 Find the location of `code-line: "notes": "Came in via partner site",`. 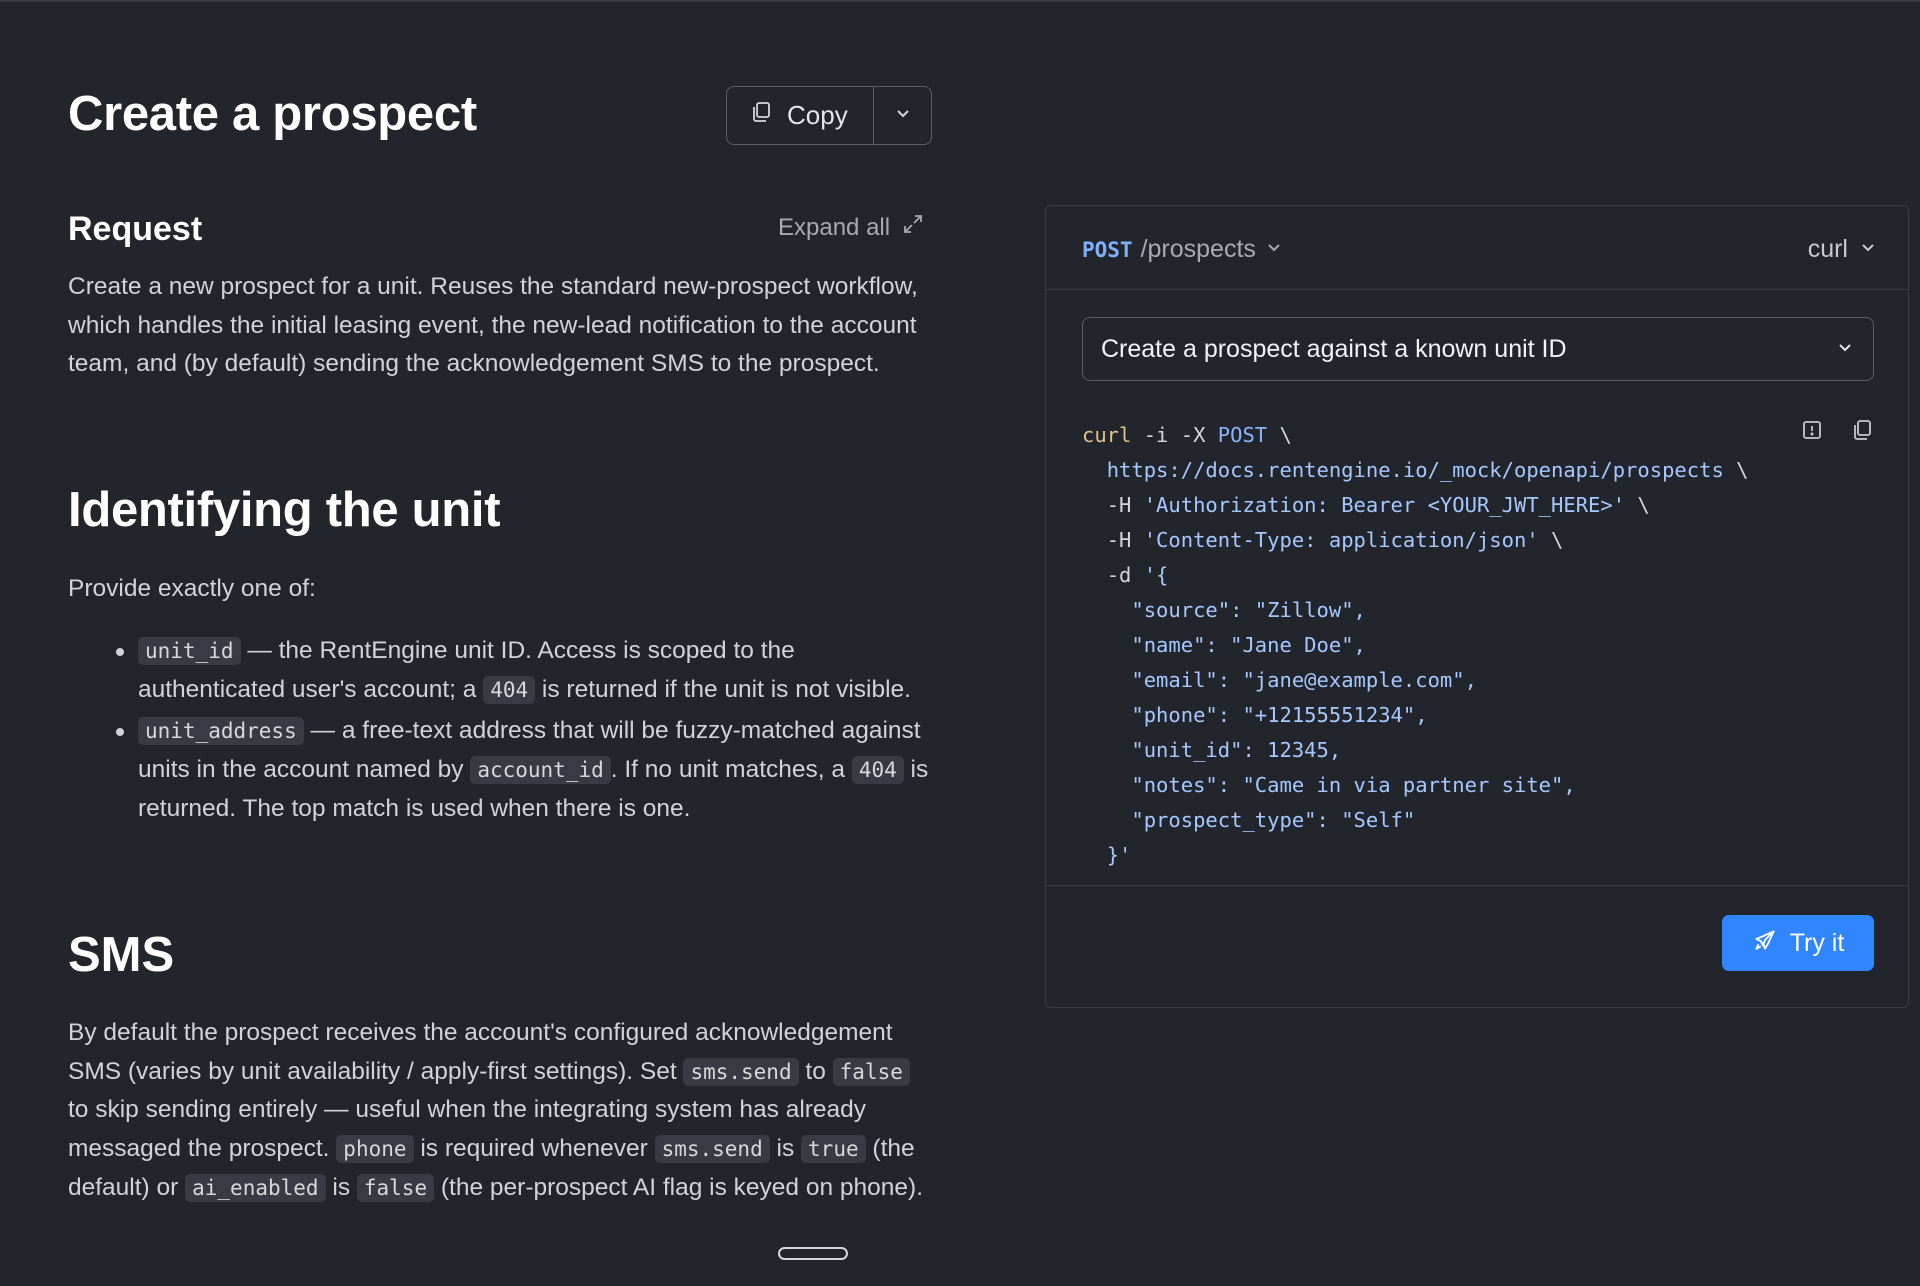

code-line: "notes": "Came in via partner site", is located at coordinates (1478, 785).